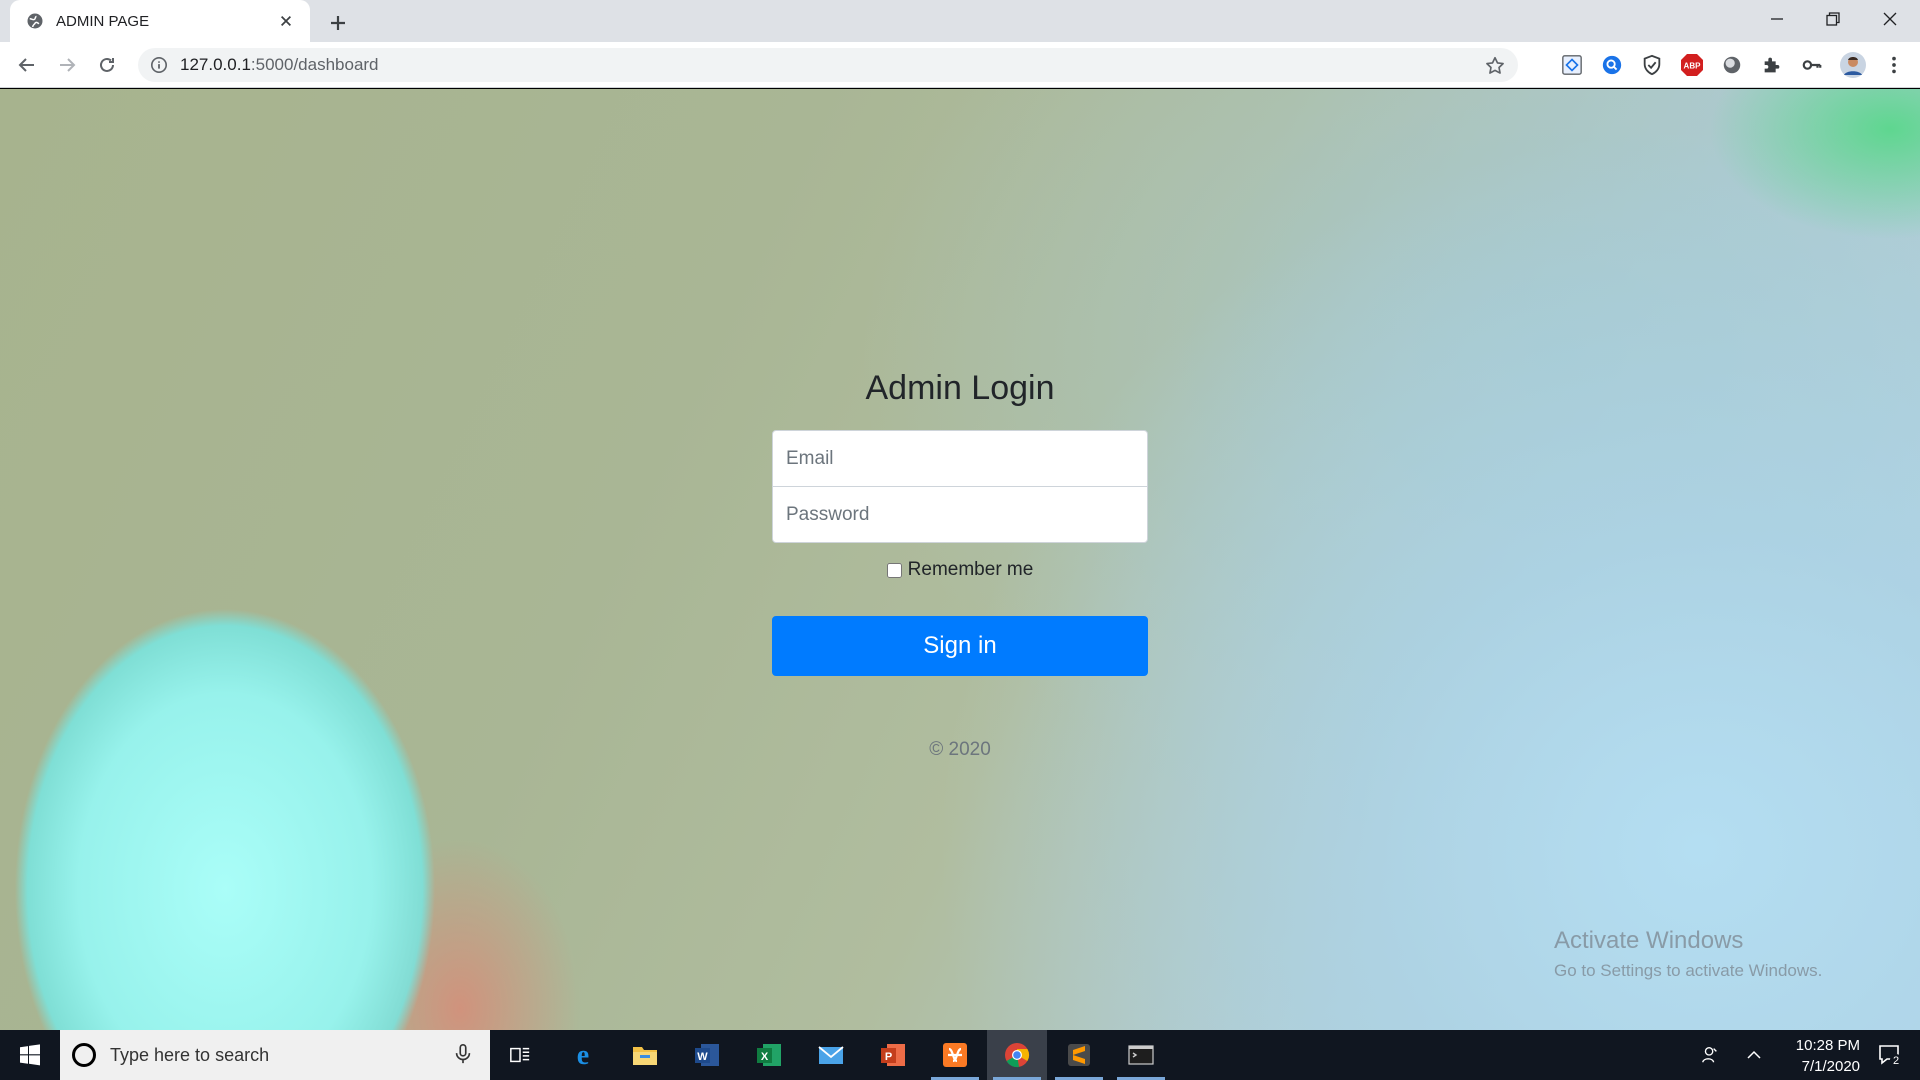 This screenshot has height=1080, width=1920. What do you see at coordinates (960, 749) in the screenshot?
I see `copyright-text: © 2020` at bounding box center [960, 749].